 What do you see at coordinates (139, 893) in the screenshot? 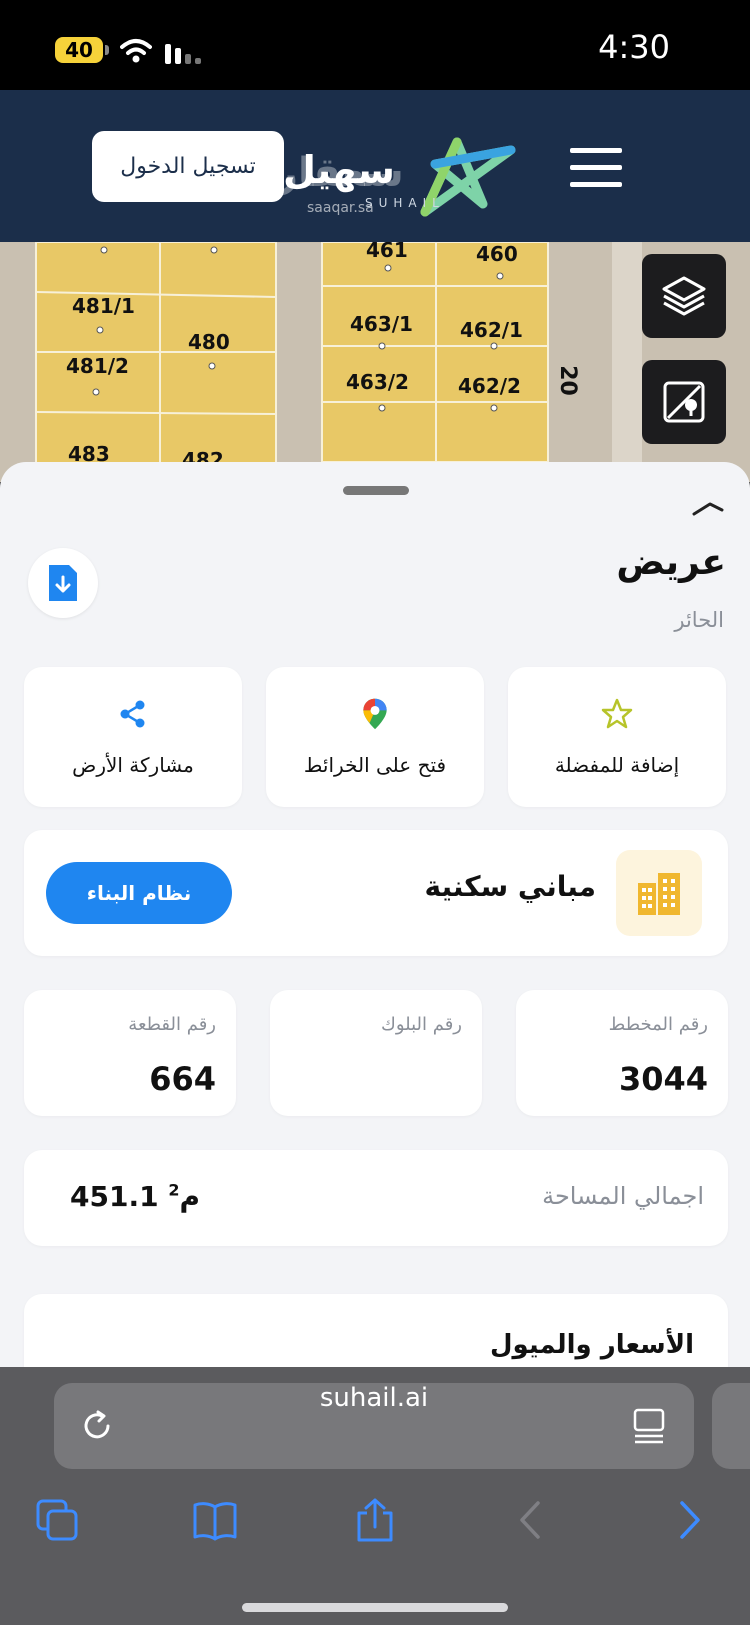
I see `building-code-button: نظام البناء` at bounding box center [139, 893].